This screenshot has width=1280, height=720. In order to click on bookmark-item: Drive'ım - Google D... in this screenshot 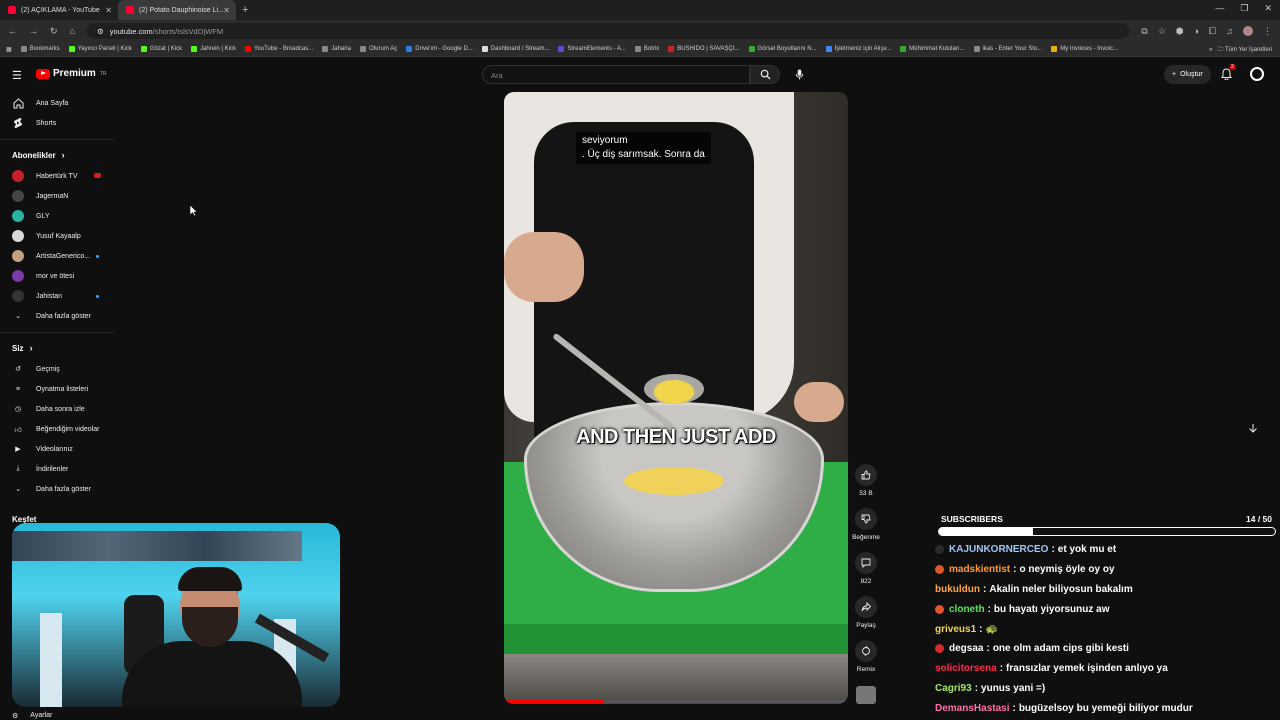, I will do `click(439, 49)`.